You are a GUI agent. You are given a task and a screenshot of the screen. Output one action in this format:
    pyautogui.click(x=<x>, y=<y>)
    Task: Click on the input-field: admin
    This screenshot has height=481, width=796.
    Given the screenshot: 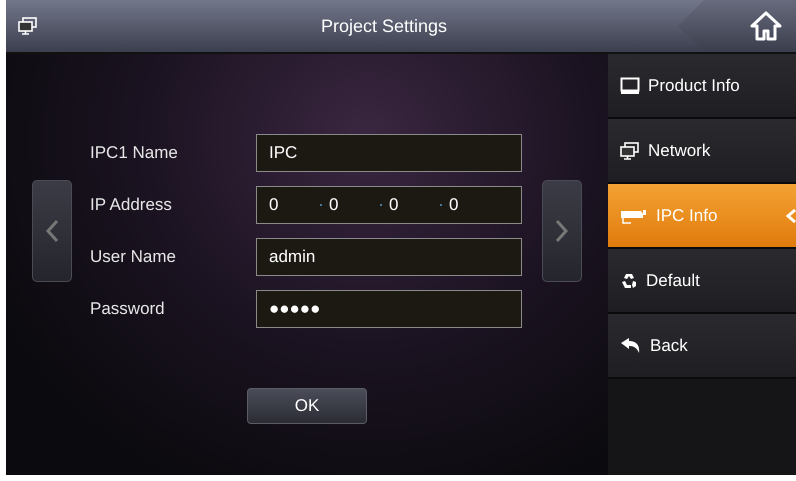 What is the action you would take?
    pyautogui.click(x=389, y=257)
    